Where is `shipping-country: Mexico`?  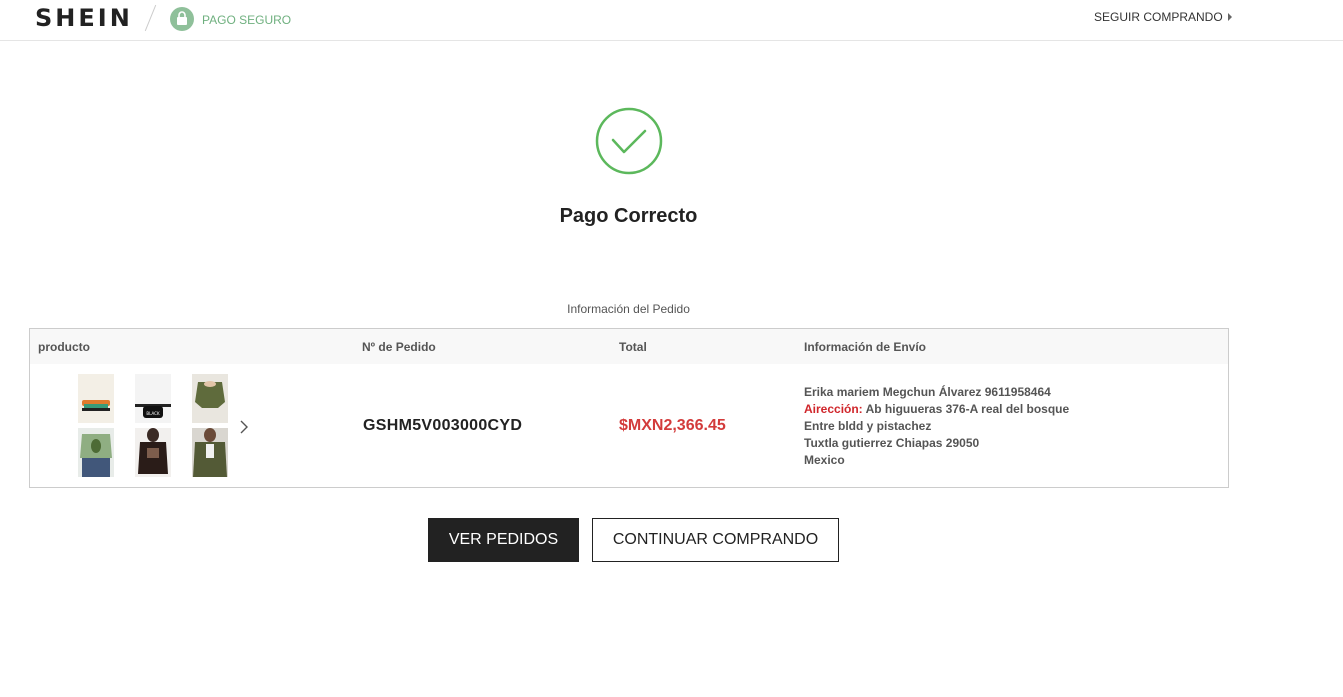
shipping-country: Mexico is located at coordinates (824, 460).